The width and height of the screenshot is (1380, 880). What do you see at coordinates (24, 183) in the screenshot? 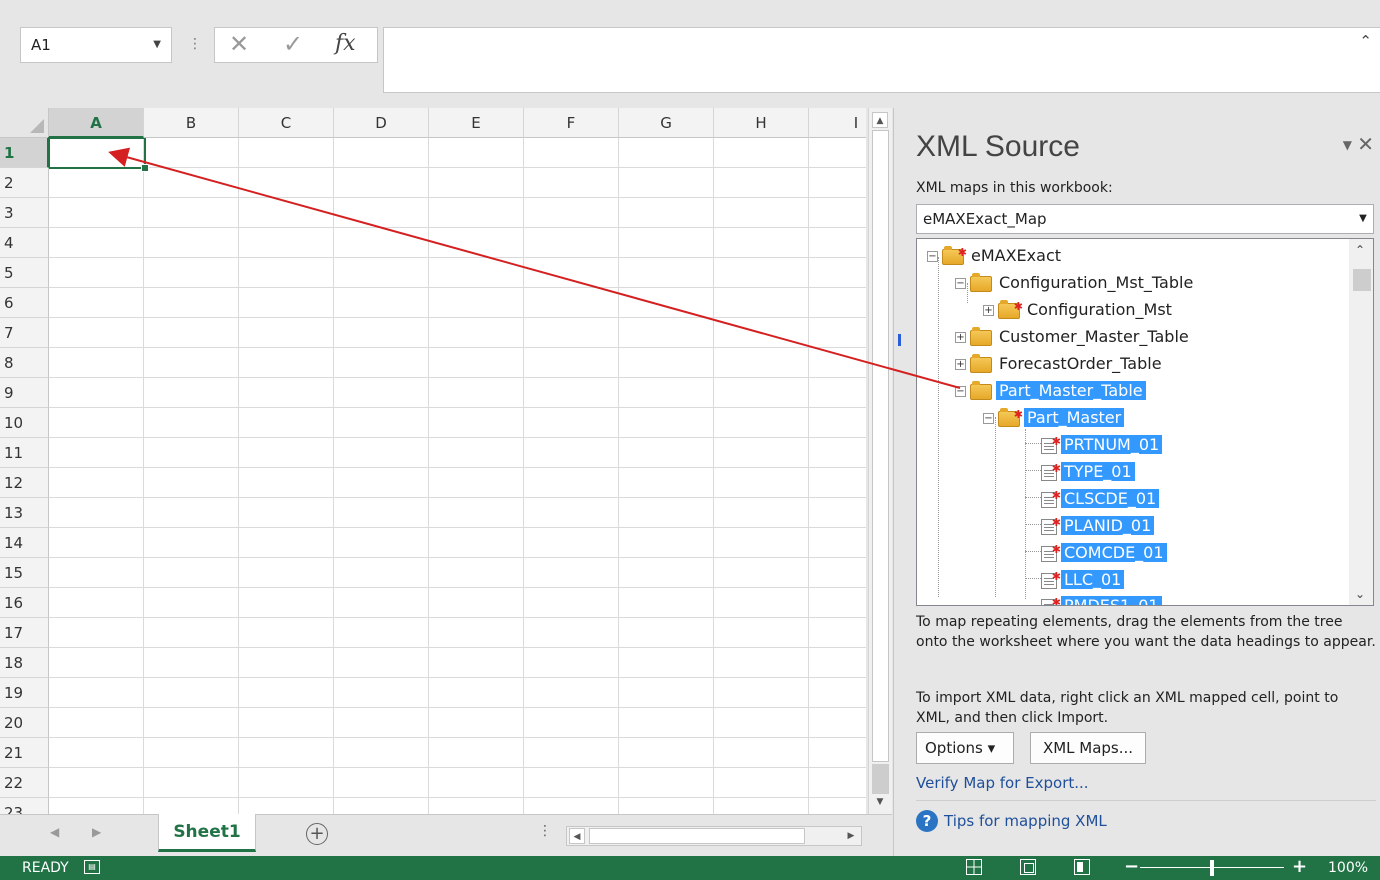
I see `row-header-2: 2` at bounding box center [24, 183].